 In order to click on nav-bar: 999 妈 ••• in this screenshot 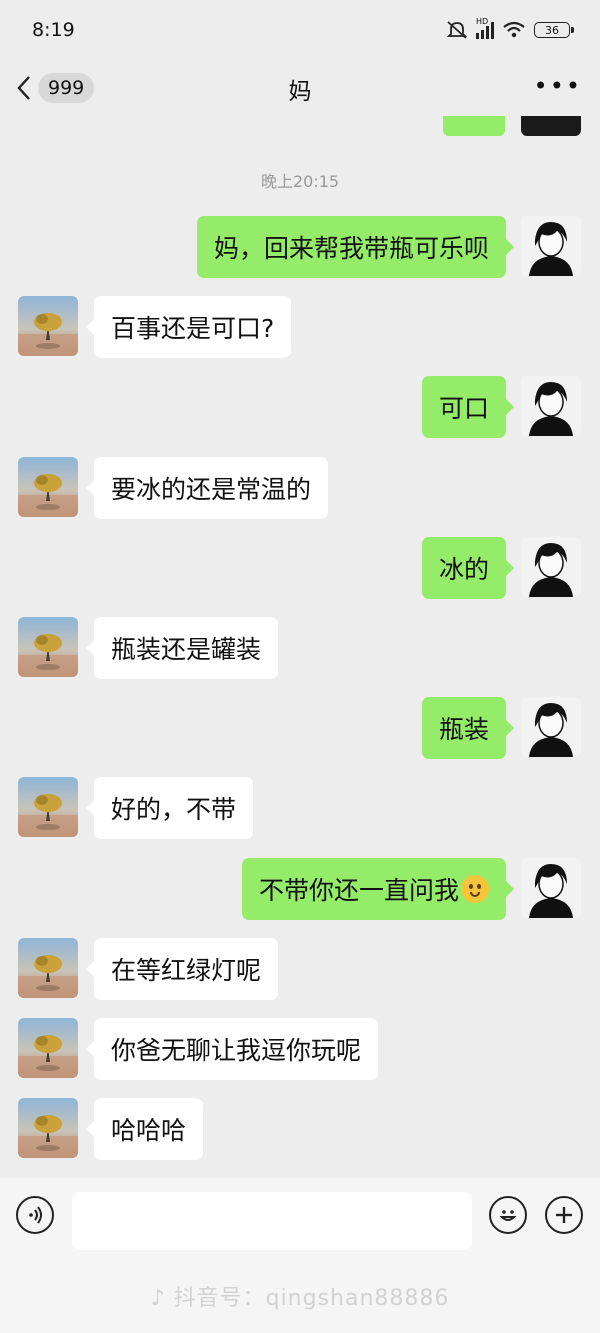, I will do `click(300, 88)`.